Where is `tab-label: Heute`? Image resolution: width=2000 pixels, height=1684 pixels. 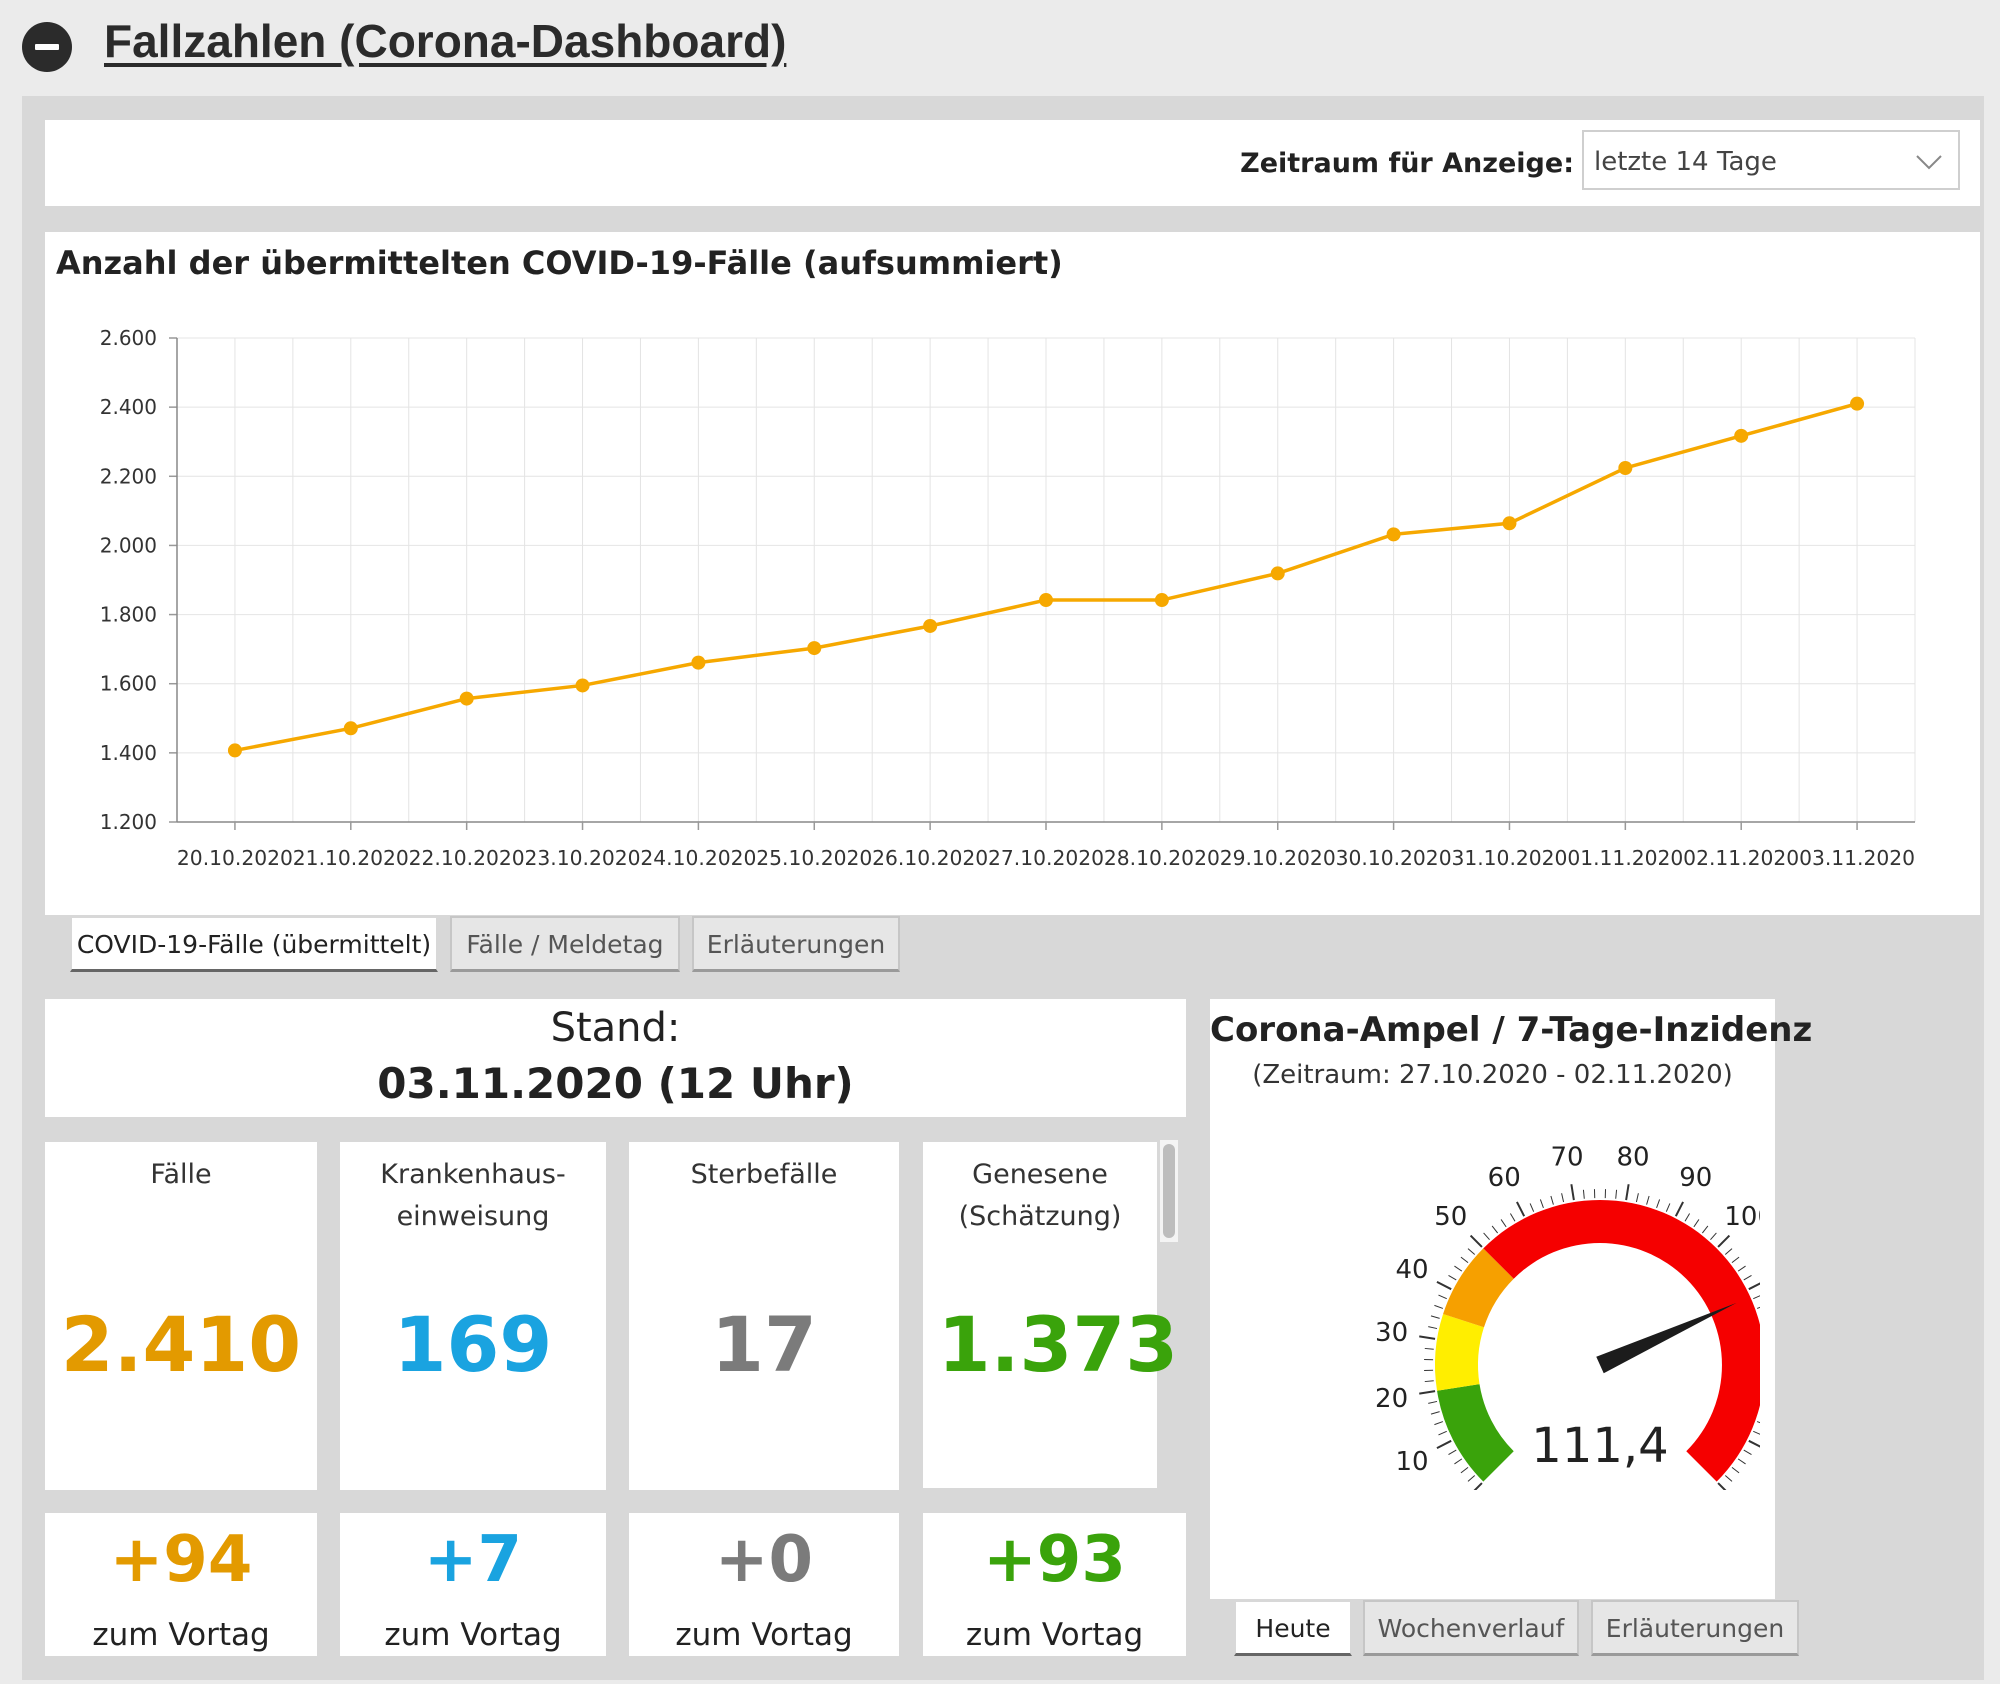
tab-label: Heute is located at coordinates (1293, 1628).